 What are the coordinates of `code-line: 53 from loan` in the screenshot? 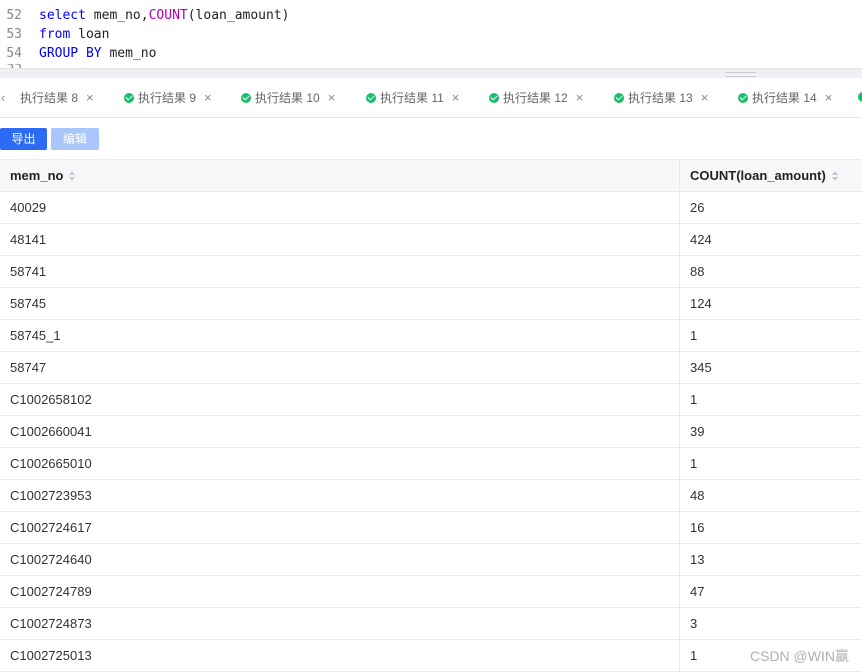 It's located at (54, 34).